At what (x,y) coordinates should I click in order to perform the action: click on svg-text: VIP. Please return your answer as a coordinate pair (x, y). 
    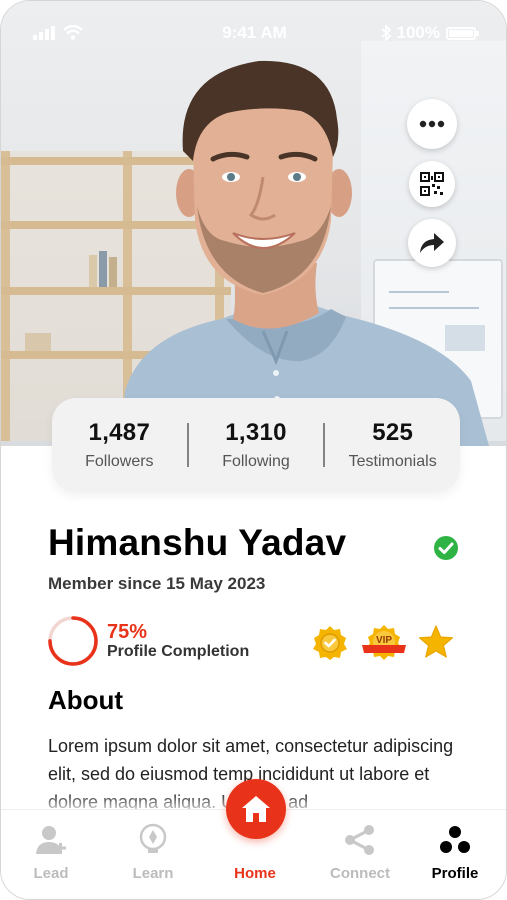
    Looking at the image, I should click on (384, 640).